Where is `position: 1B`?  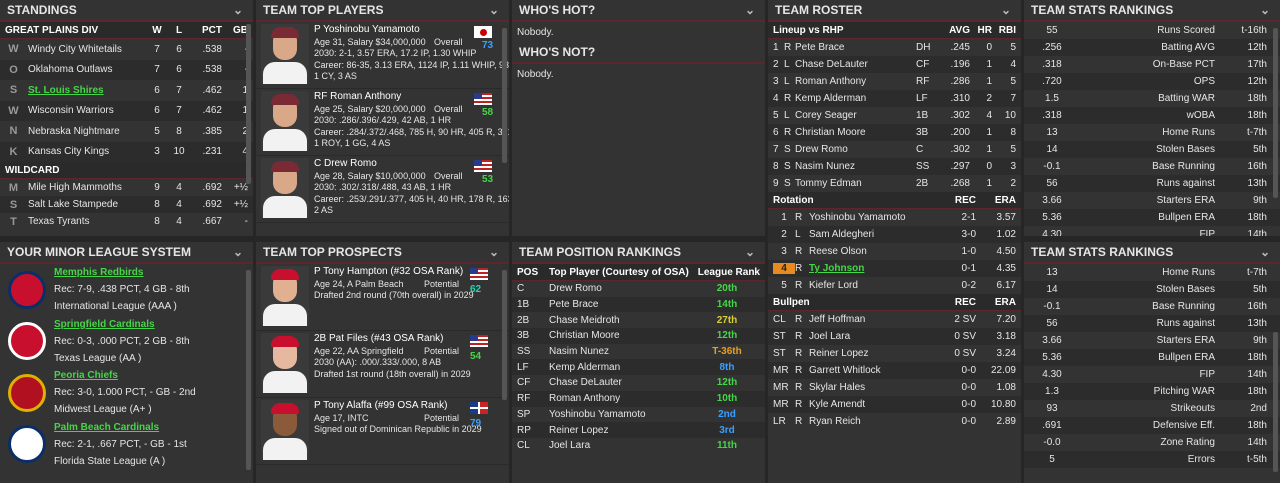
position: 1B is located at coordinates (922, 115).